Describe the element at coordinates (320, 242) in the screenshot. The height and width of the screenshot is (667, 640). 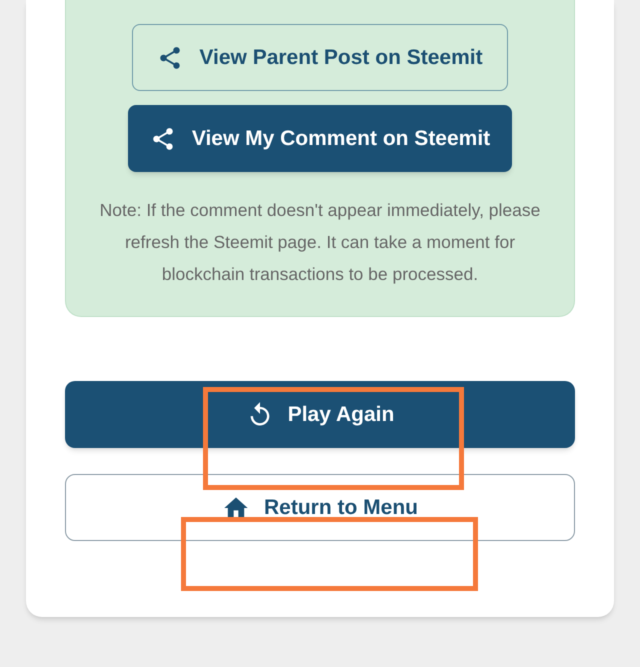
I see `note-text: Note: If the comment doesn't appear immediately, please refresh the Steemit page. It can take a moment for blockchain transactions to be processed.` at that location.